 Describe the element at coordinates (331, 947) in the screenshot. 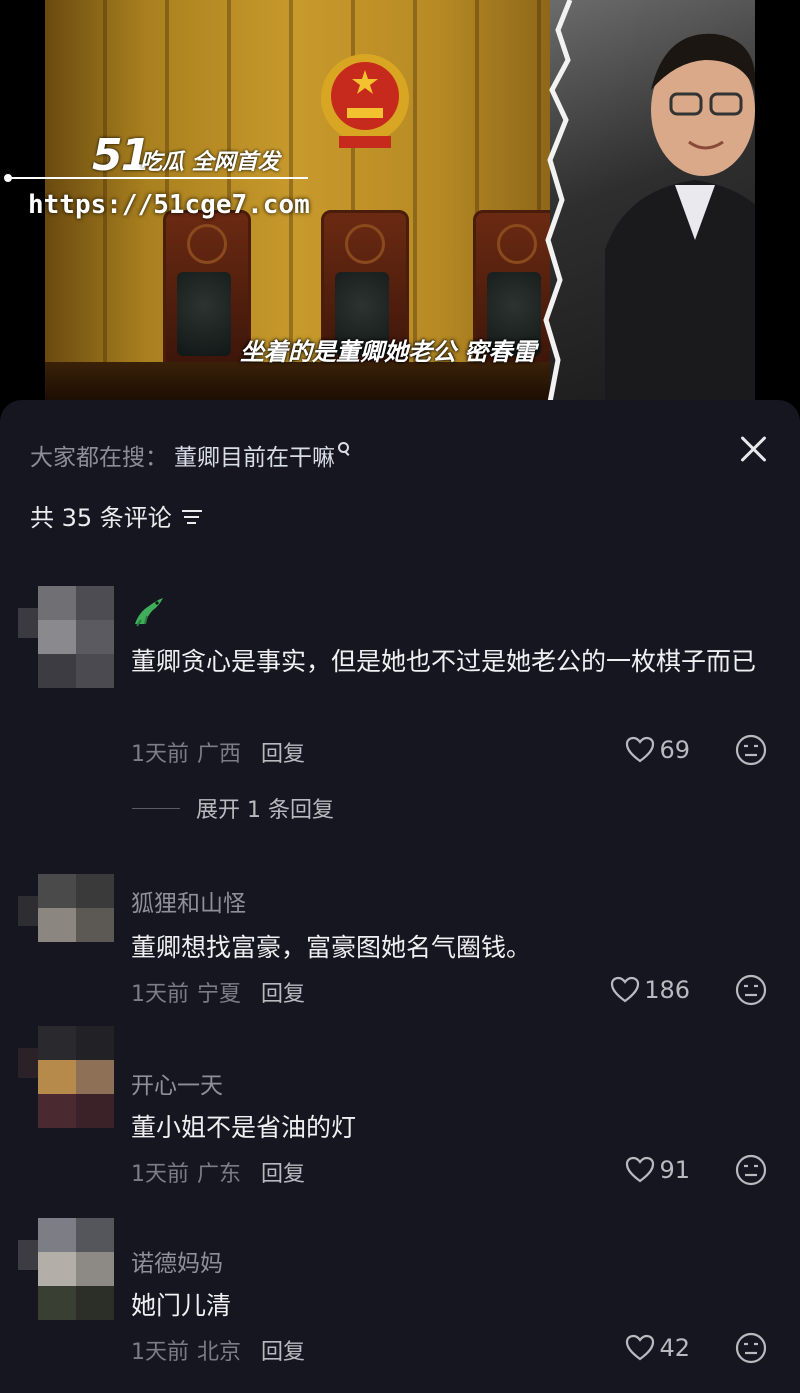

I see `comment-text: 董卿想找富豪，富豪图她名气圈钱。` at that location.